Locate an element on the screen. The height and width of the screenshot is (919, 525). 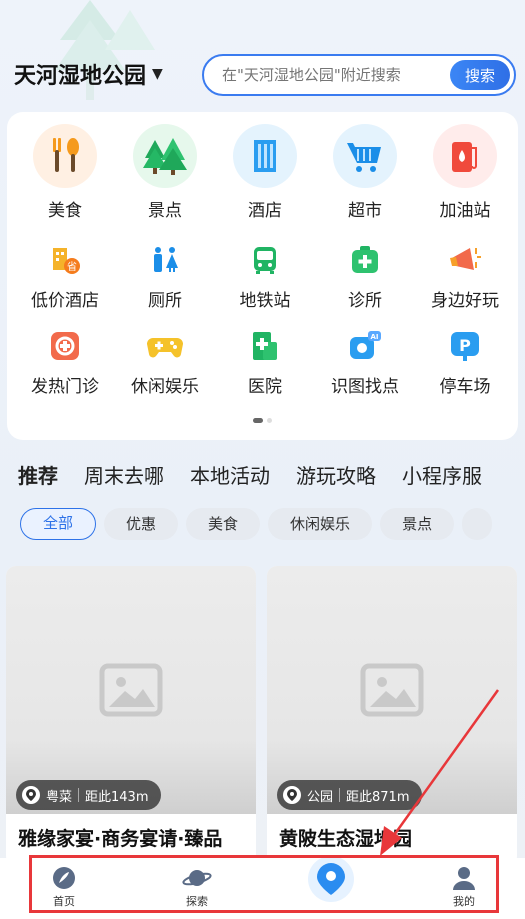
tab-travel-guides: 游玩攻略 is located at coordinates (336, 480).